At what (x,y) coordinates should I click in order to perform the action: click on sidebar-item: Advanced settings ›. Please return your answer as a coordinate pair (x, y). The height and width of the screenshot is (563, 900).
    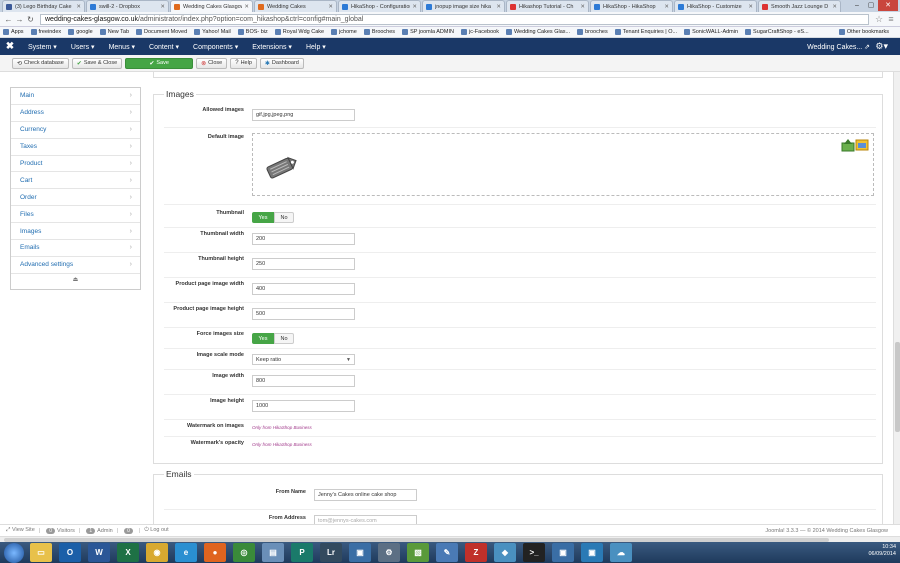
    Looking at the image, I should click on (75, 265).